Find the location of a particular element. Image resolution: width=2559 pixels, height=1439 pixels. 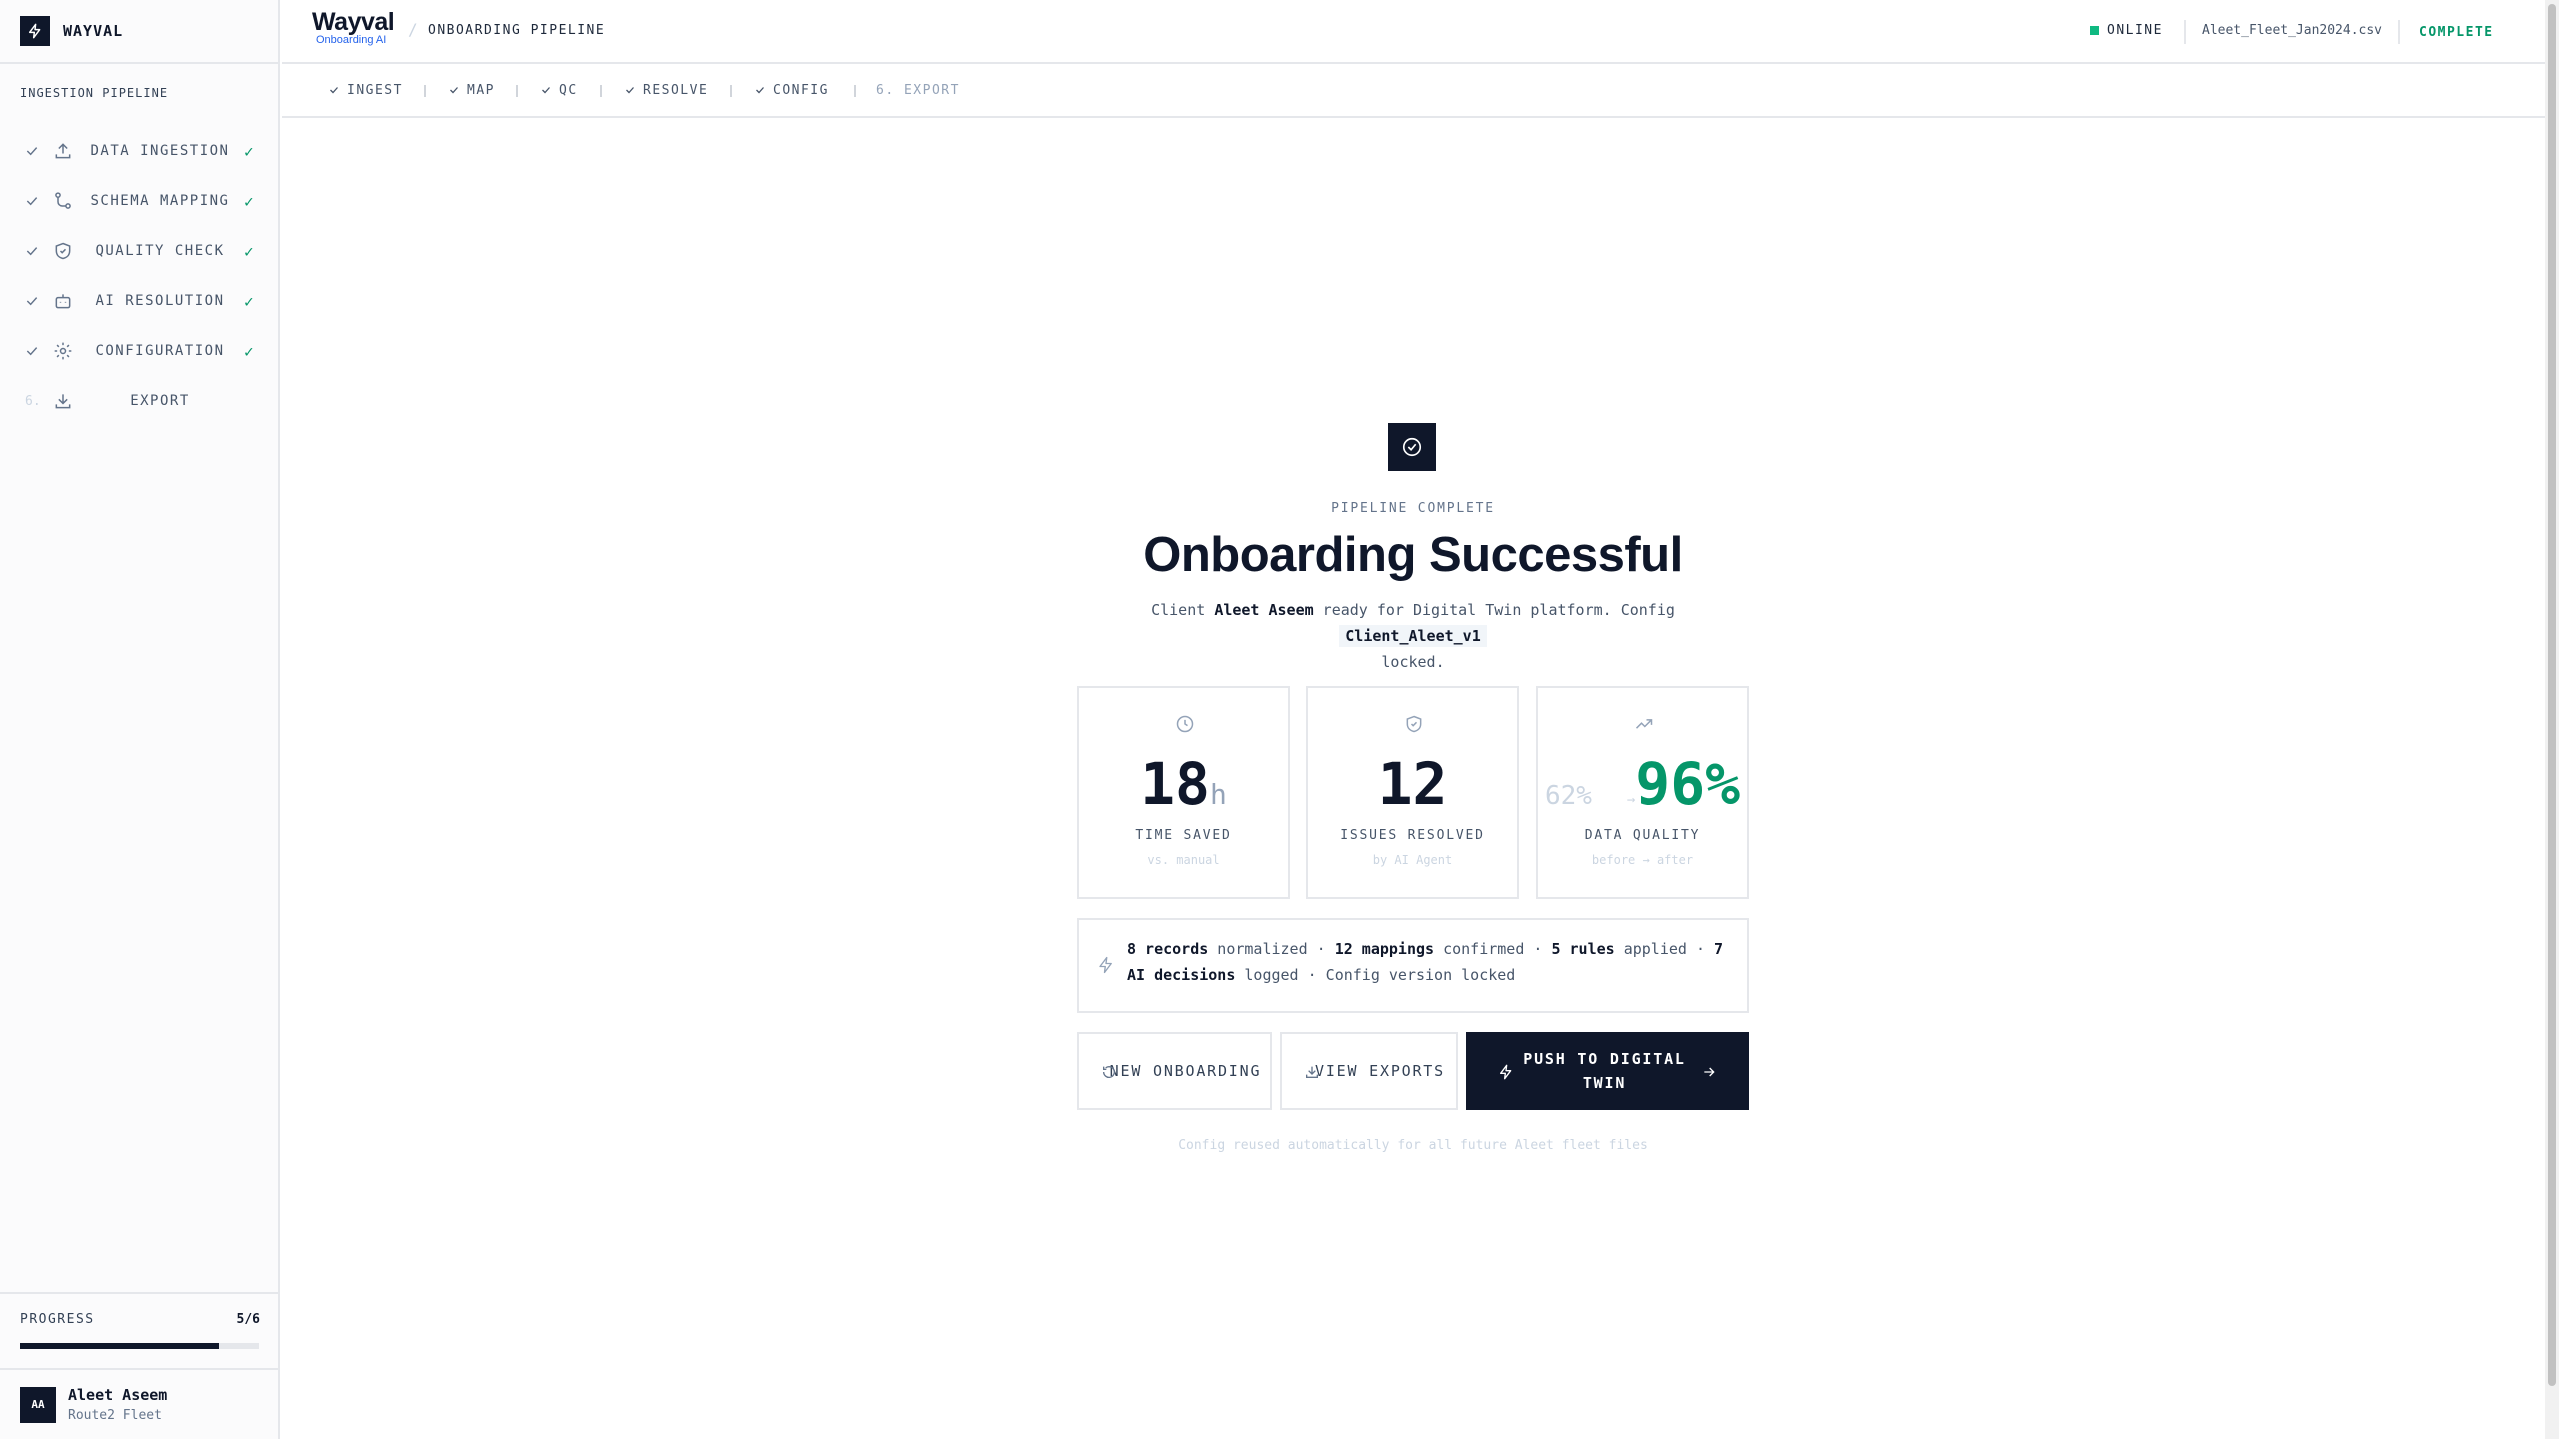

stat-card-time-saved: 18h TIME SAVED vs. manual is located at coordinates (1183, 792).